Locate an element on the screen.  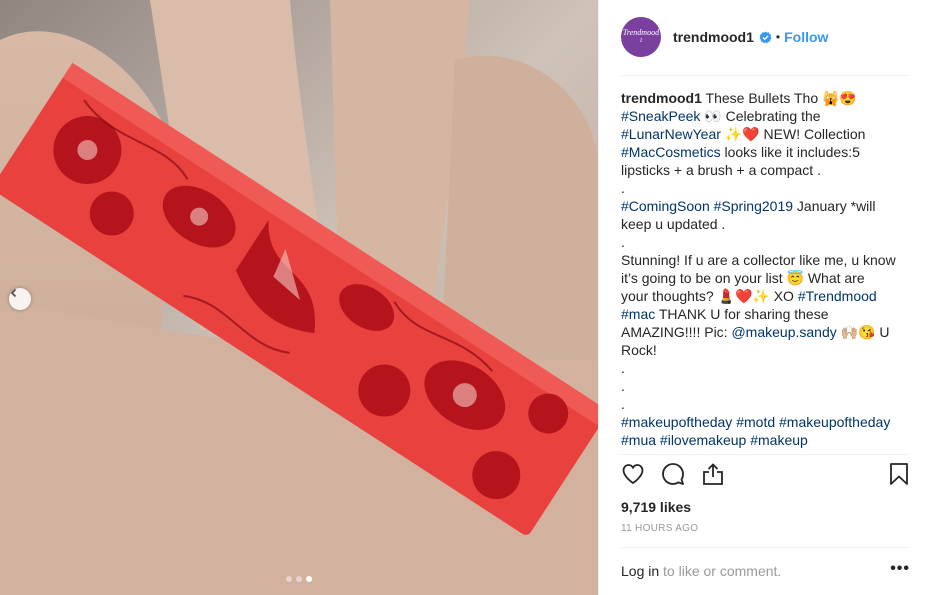
caption-text: 👀 Celebrating the is located at coordinates (760, 116).